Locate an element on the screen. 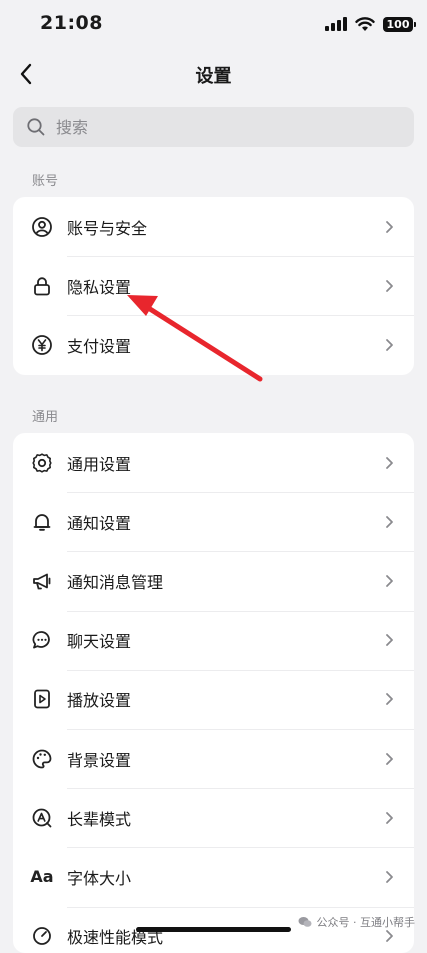  battery-icon: 100 is located at coordinates (398, 24).